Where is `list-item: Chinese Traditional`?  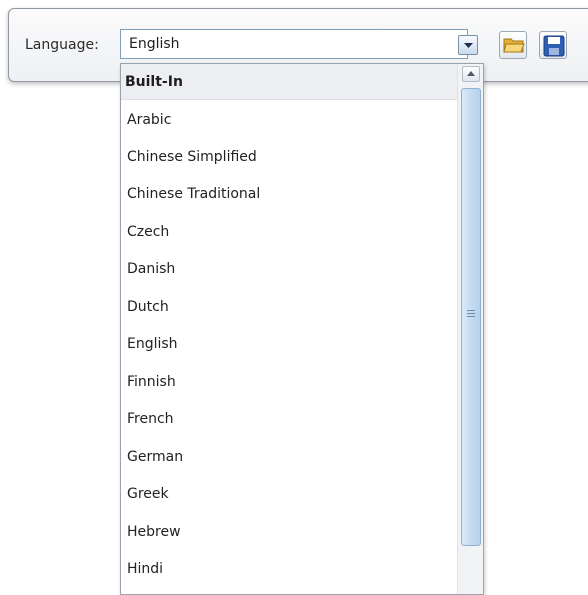 list-item: Chinese Traditional is located at coordinates (289, 194).